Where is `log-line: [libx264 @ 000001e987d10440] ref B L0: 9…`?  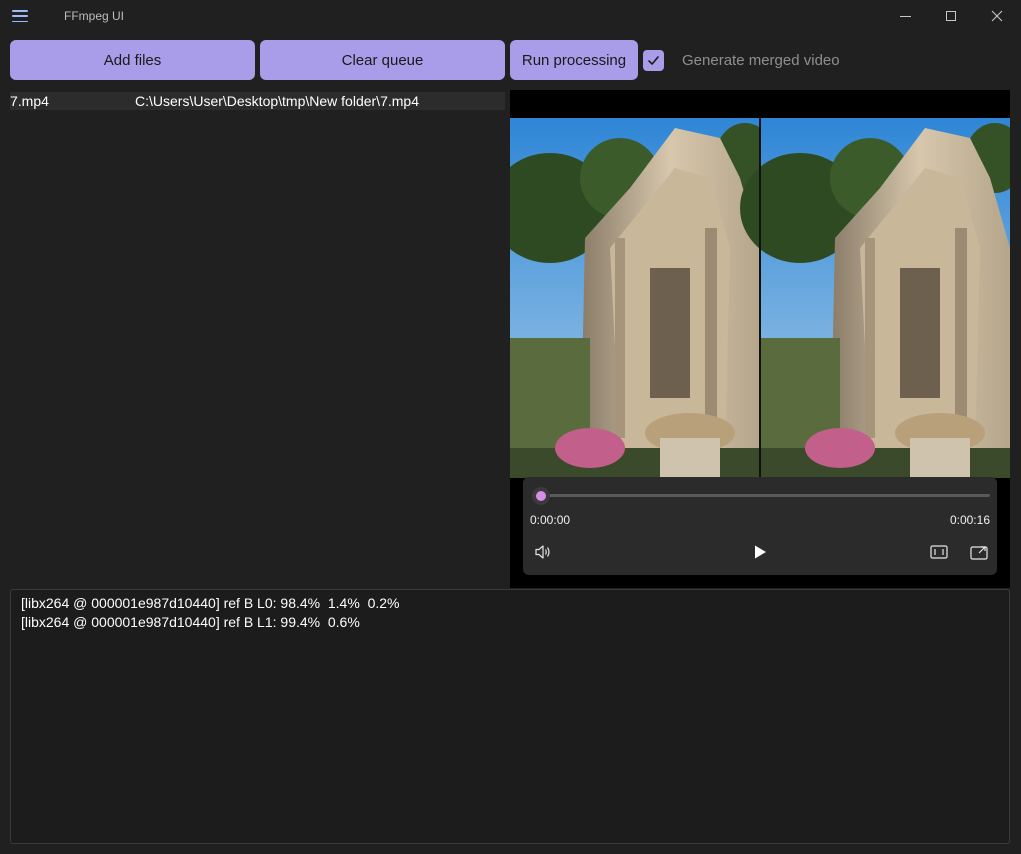 log-line: [libx264 @ 000001e987d10440] ref B L0: 9… is located at coordinates (210, 603).